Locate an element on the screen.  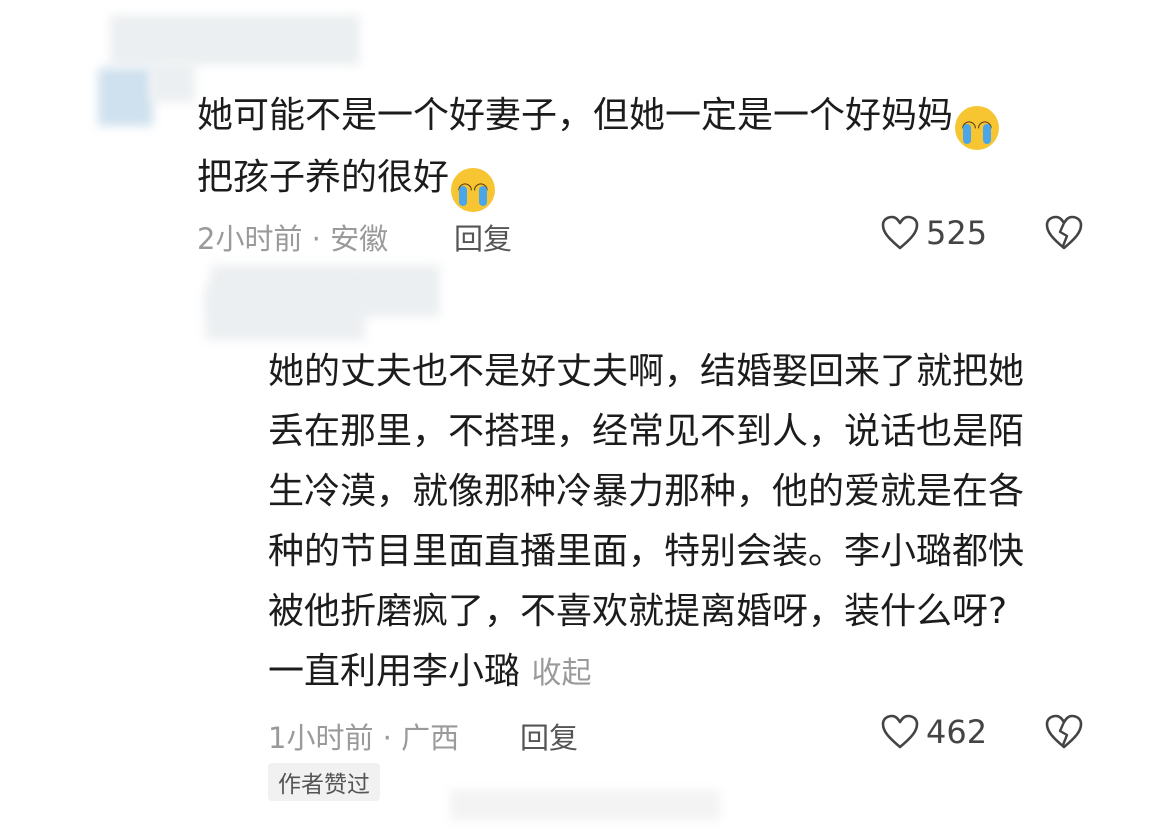
comment-2-like-button: 462 is located at coordinates (933, 732).